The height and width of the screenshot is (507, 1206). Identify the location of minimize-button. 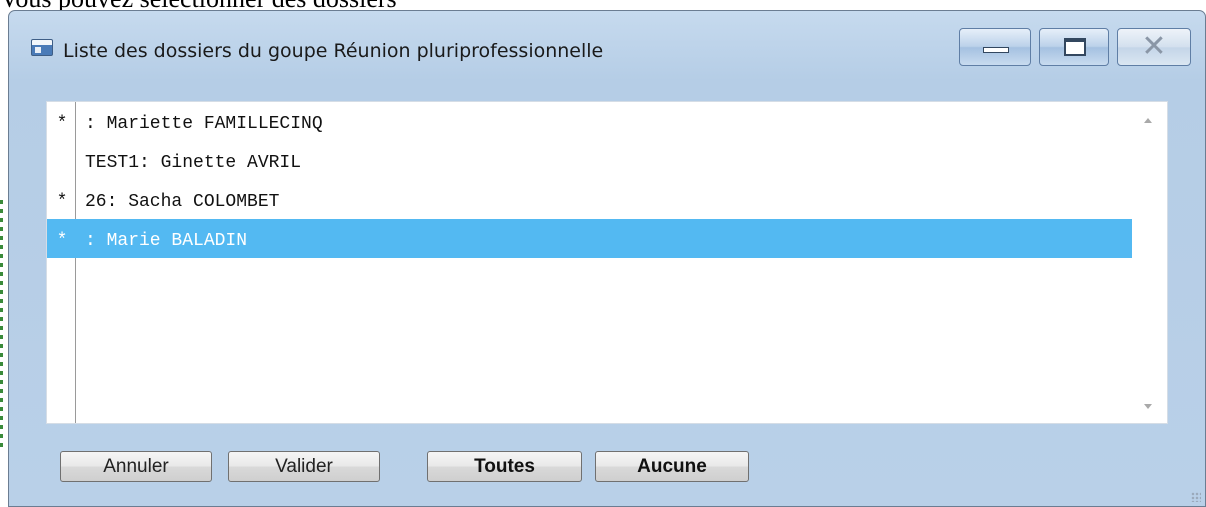
(995, 47).